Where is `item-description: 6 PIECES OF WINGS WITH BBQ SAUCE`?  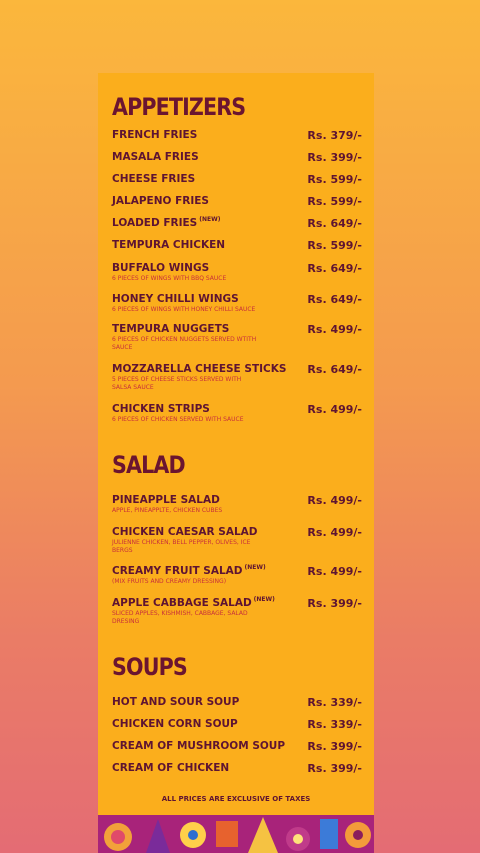
item-description: 6 PIECES OF WINGS WITH BBQ SAUCE is located at coordinates (169, 278).